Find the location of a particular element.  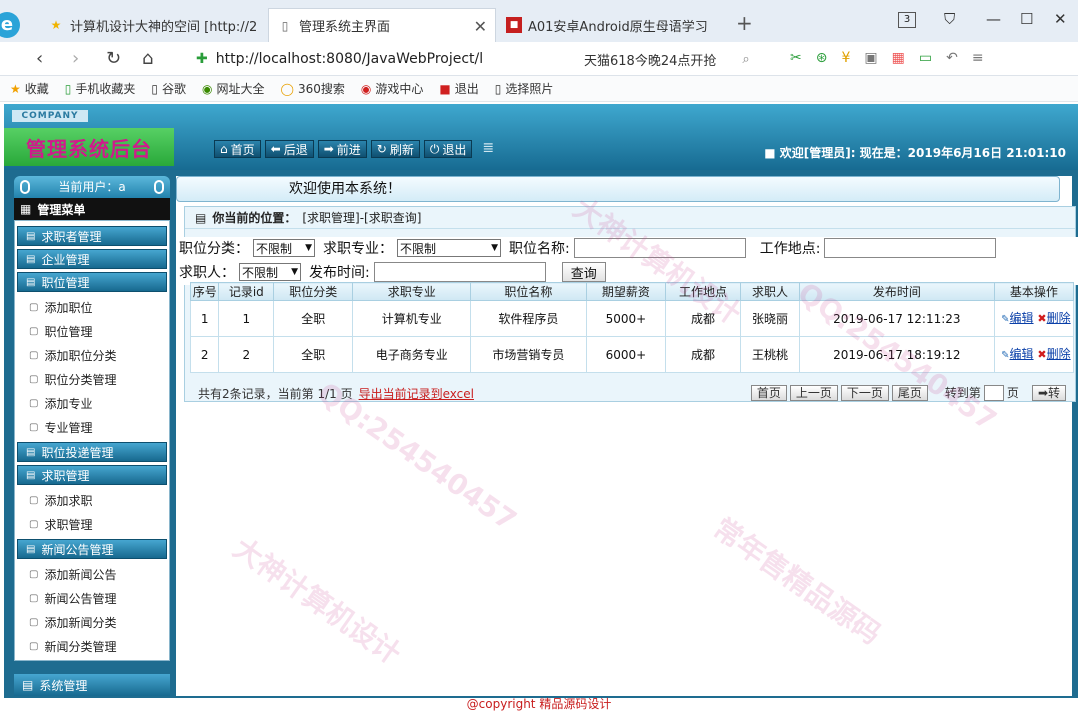

welcome-text: ■ 欢迎[管理员]: 现在是：2019年6月16日 21:01:10 is located at coordinates (915, 153).